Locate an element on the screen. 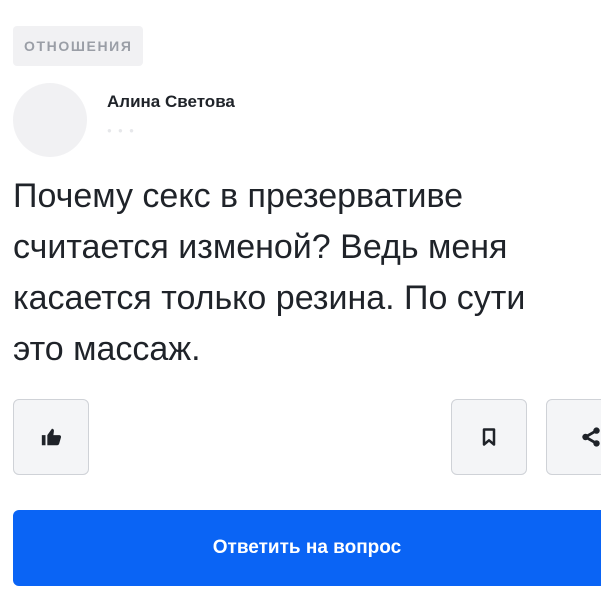  bookmark-button is located at coordinates (489, 437).